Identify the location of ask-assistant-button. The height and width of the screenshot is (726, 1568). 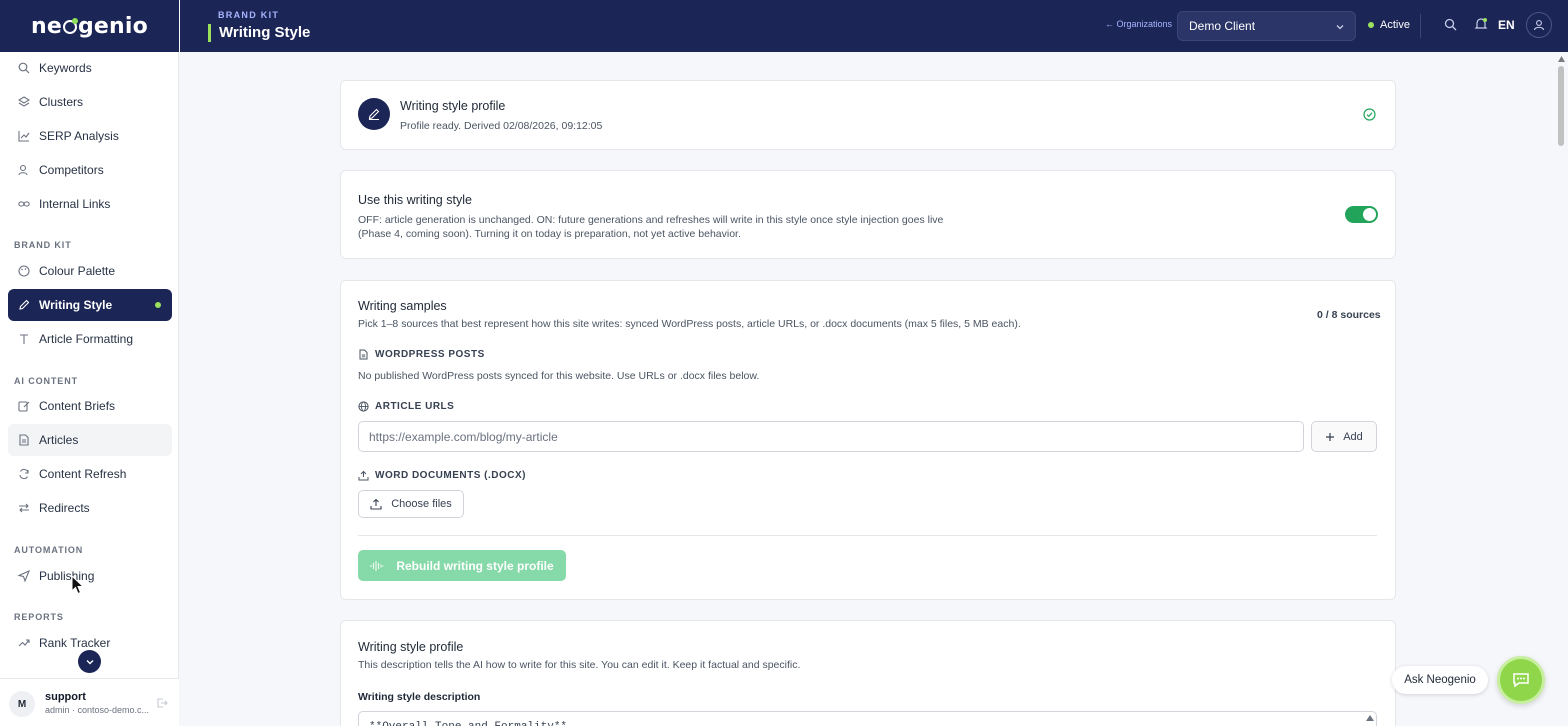
(1521, 680).